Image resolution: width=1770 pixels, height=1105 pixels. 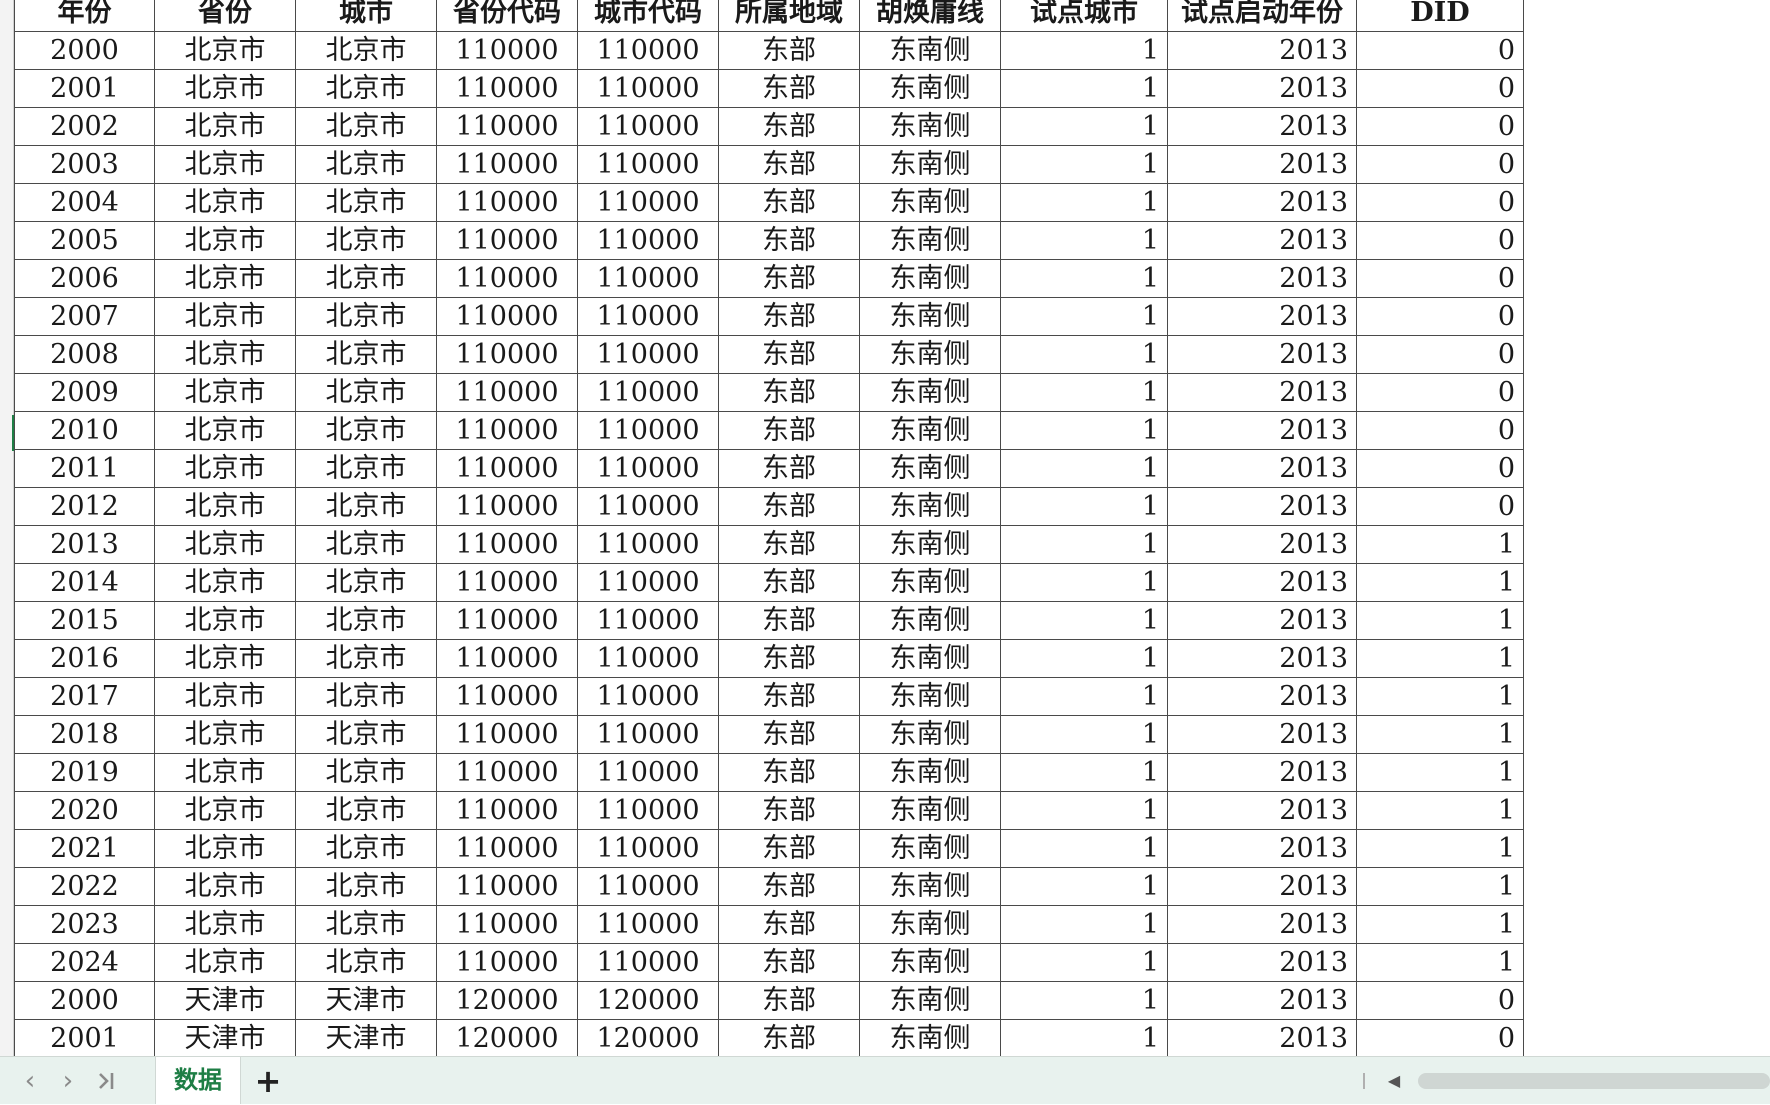 What do you see at coordinates (84, 354) in the screenshot?
I see `cell-year: 2008` at bounding box center [84, 354].